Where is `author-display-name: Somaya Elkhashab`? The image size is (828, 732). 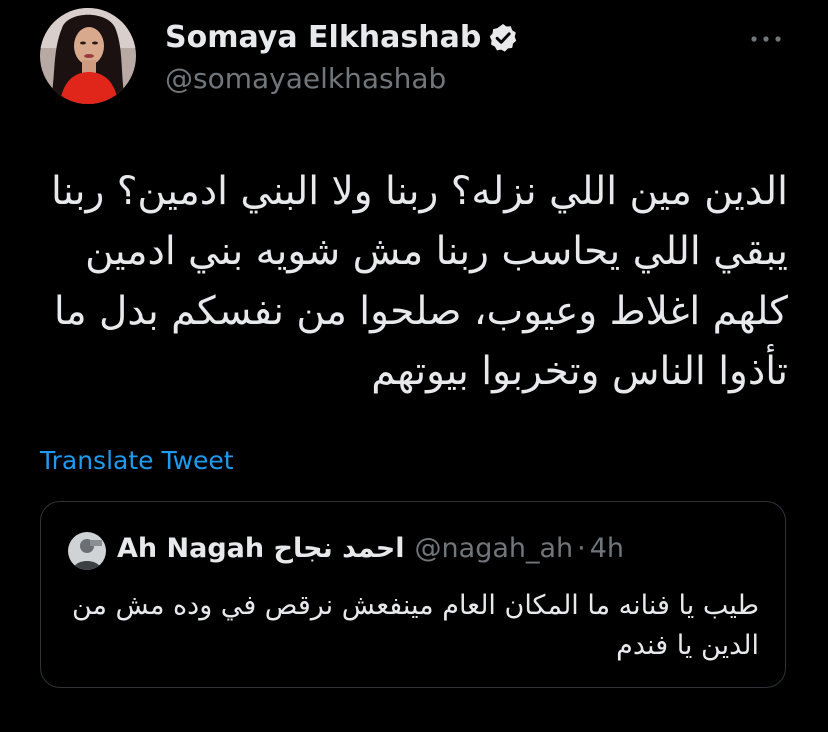
author-display-name: Somaya Elkhashab is located at coordinates (342, 37).